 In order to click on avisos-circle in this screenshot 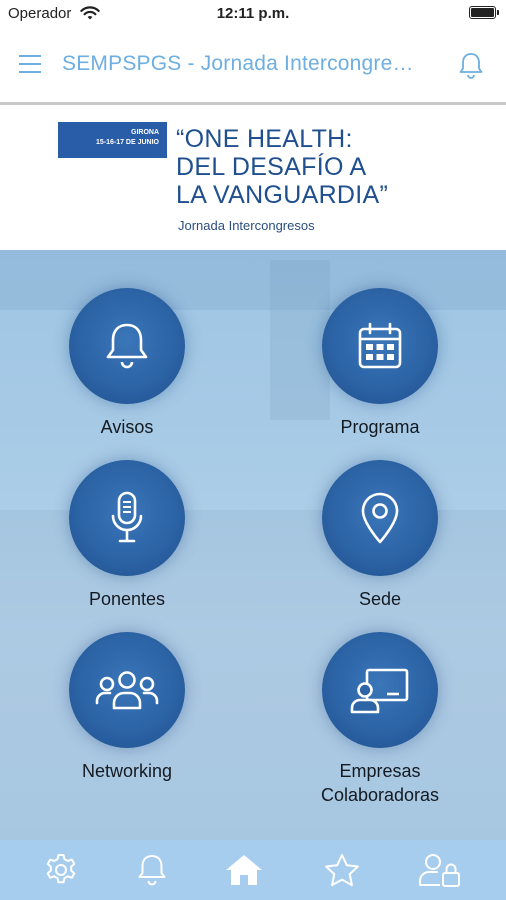, I will do `click(127, 346)`.